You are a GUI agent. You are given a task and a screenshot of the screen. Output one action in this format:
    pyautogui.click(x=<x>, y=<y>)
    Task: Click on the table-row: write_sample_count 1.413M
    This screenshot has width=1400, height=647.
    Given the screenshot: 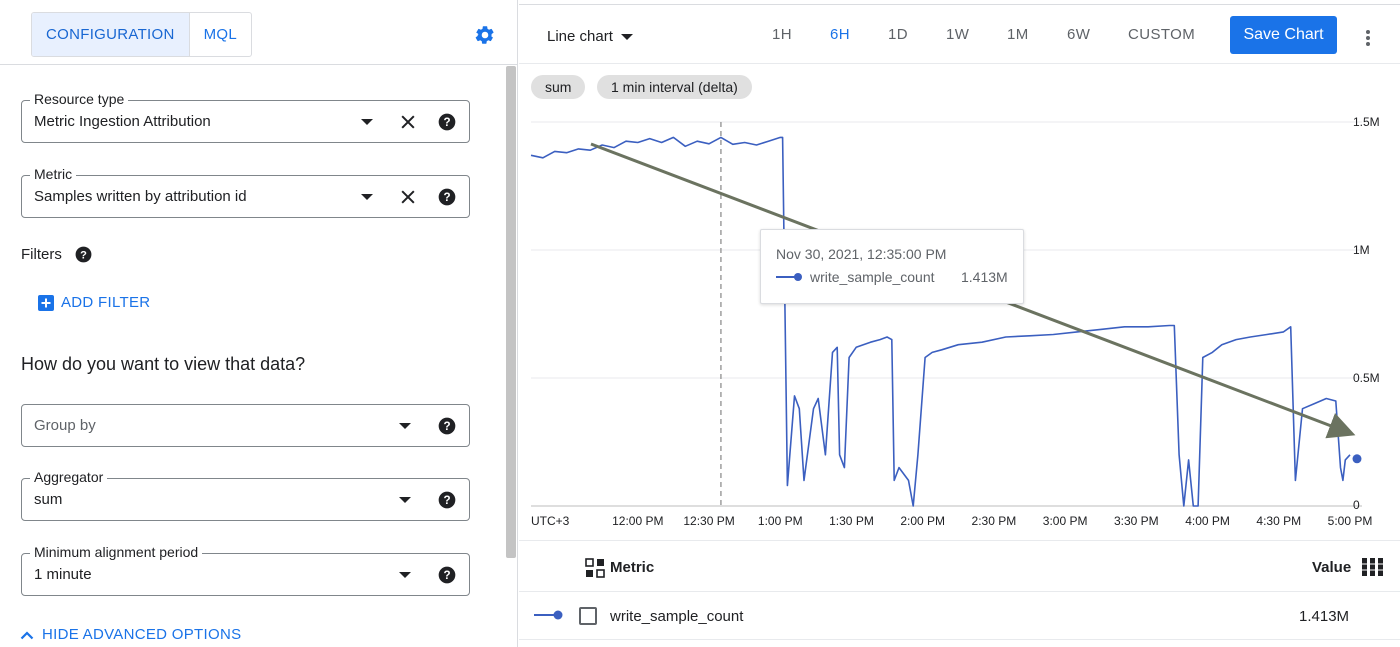 What is the action you would take?
    pyautogui.click(x=959, y=617)
    